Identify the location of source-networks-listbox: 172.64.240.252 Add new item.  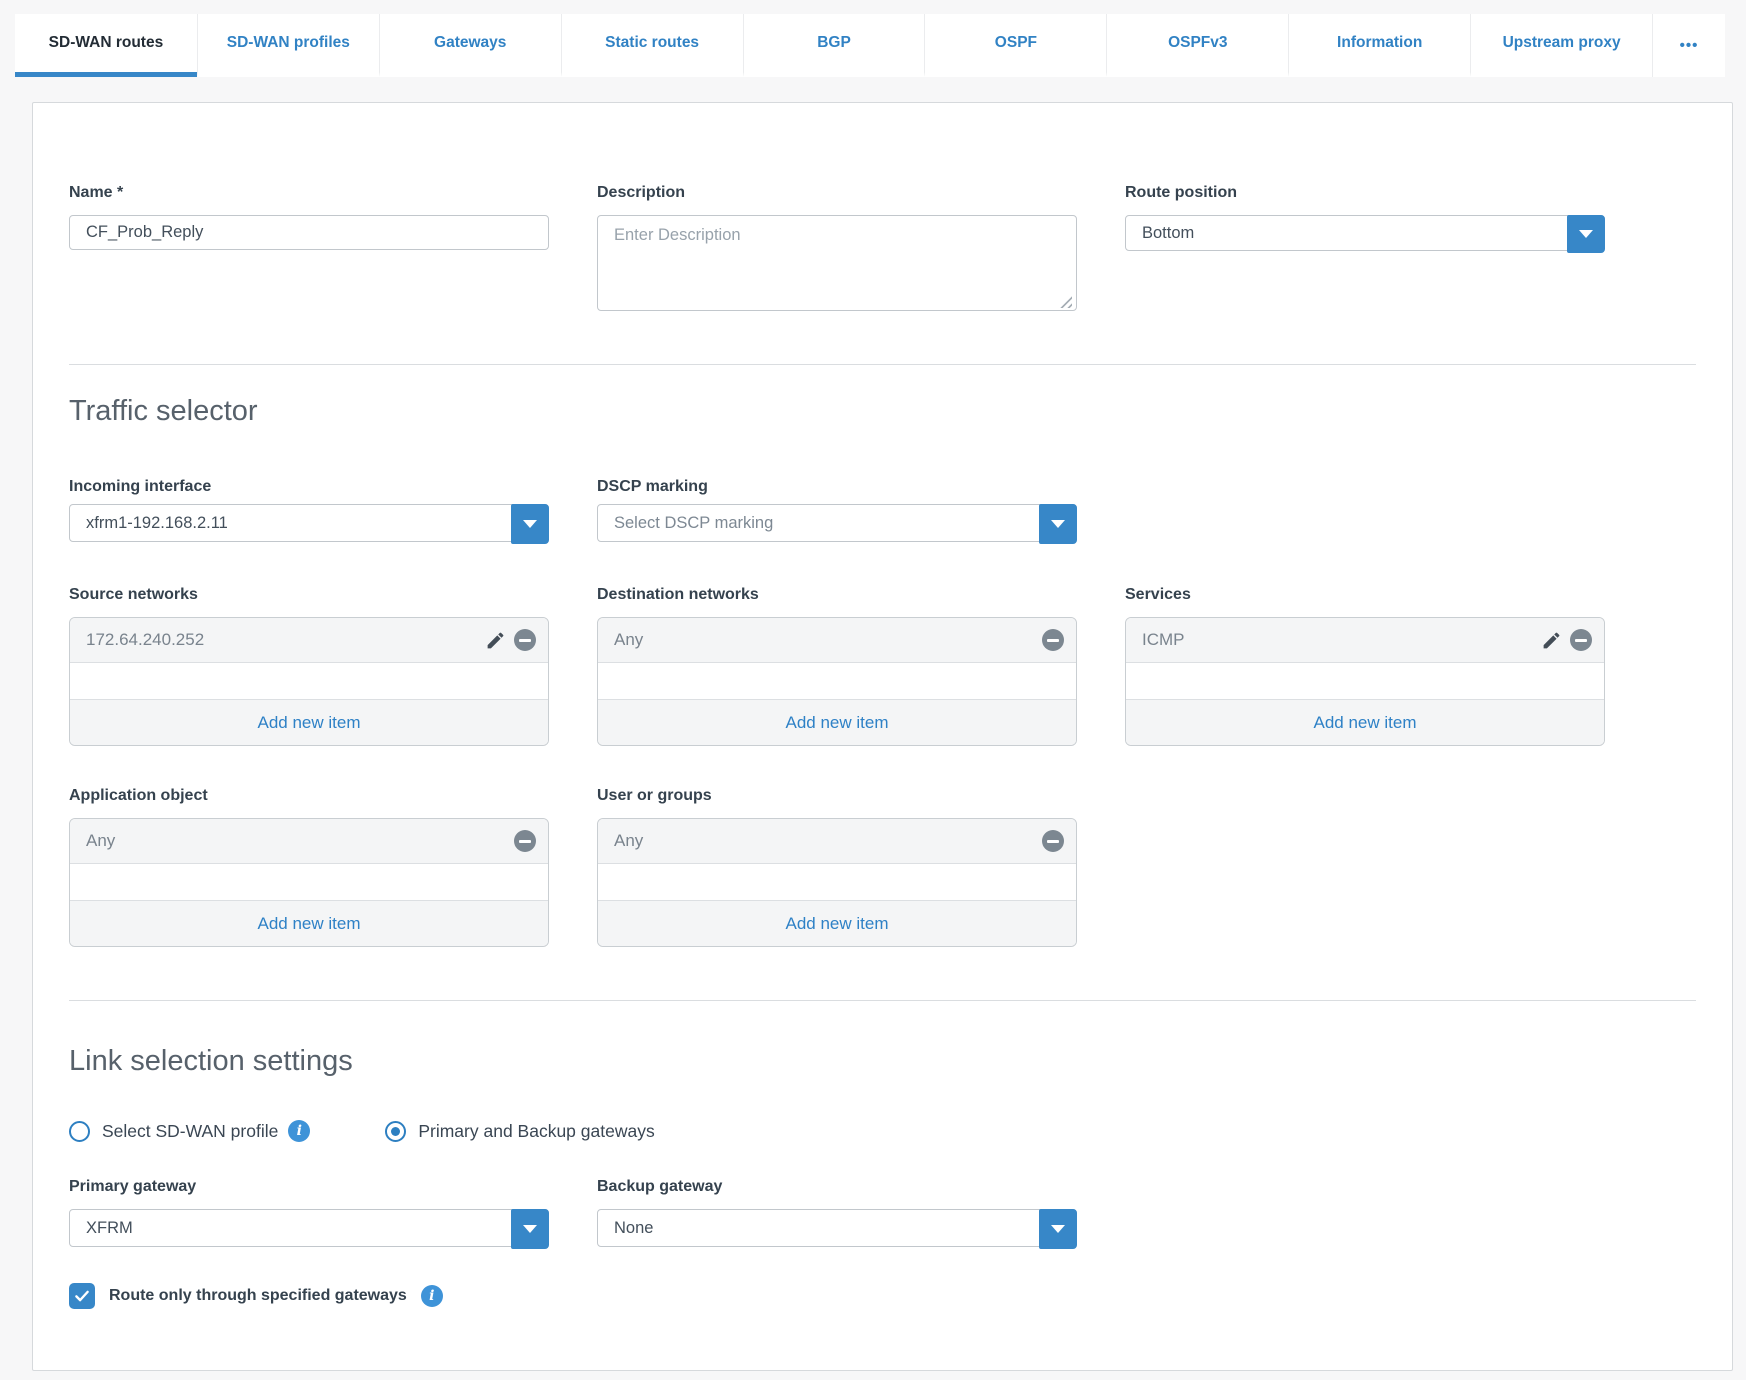
(309, 681).